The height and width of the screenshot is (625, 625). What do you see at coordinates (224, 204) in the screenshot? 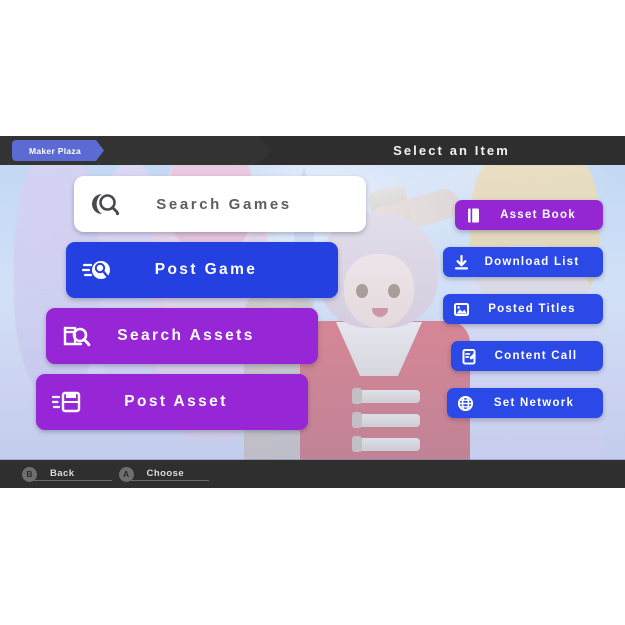
I see `search-games-label: Search Games` at bounding box center [224, 204].